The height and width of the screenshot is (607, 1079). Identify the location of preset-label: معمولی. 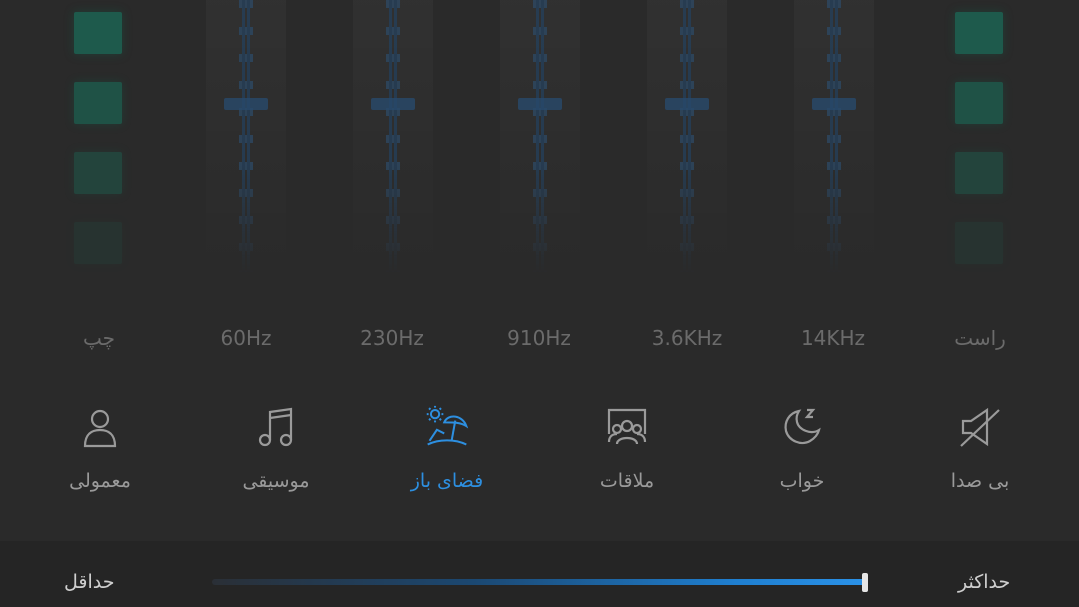
(100, 481).